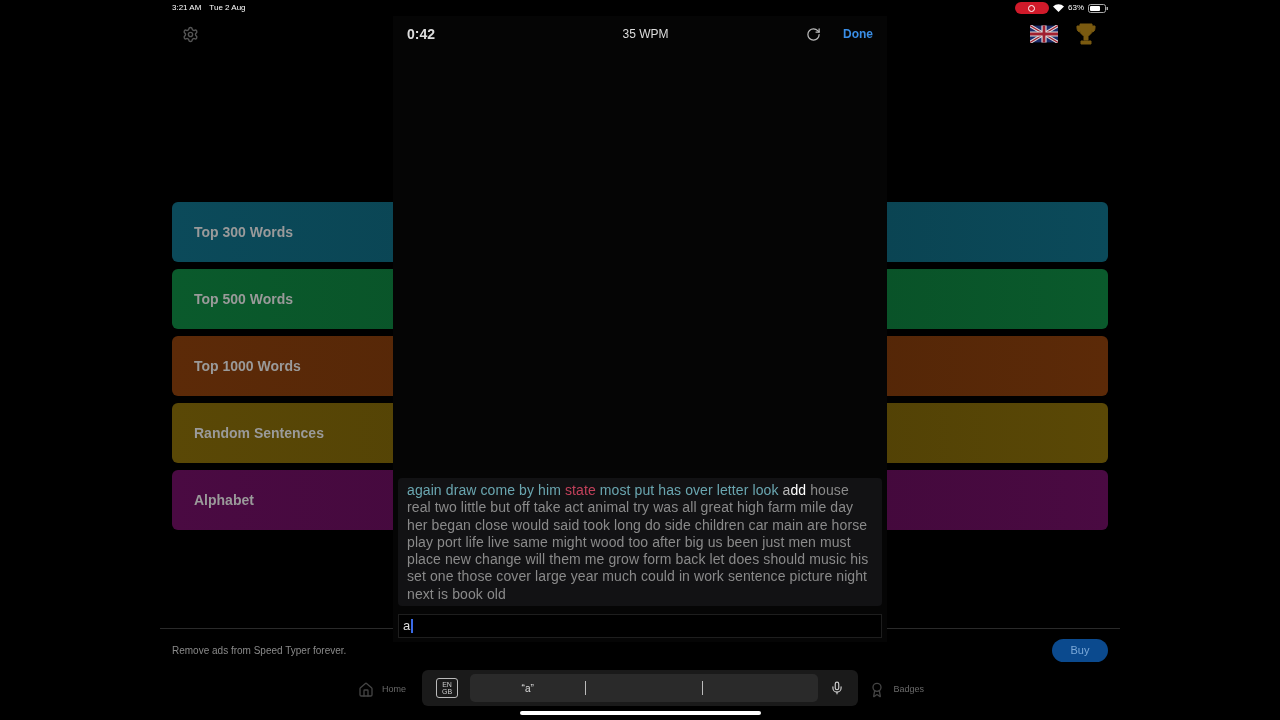 The image size is (1280, 720). I want to click on passage-text: again draw come by him state most put has over letter look add house real two little but off take act animal try was all great high farm mile day her began close would said took long do side children car main are horse play port life live same might wood too after big us been just men must place new change will them me grow form back let does should music his set one those cover large year much could in work sentence picture night next is book old, so click(638, 543).